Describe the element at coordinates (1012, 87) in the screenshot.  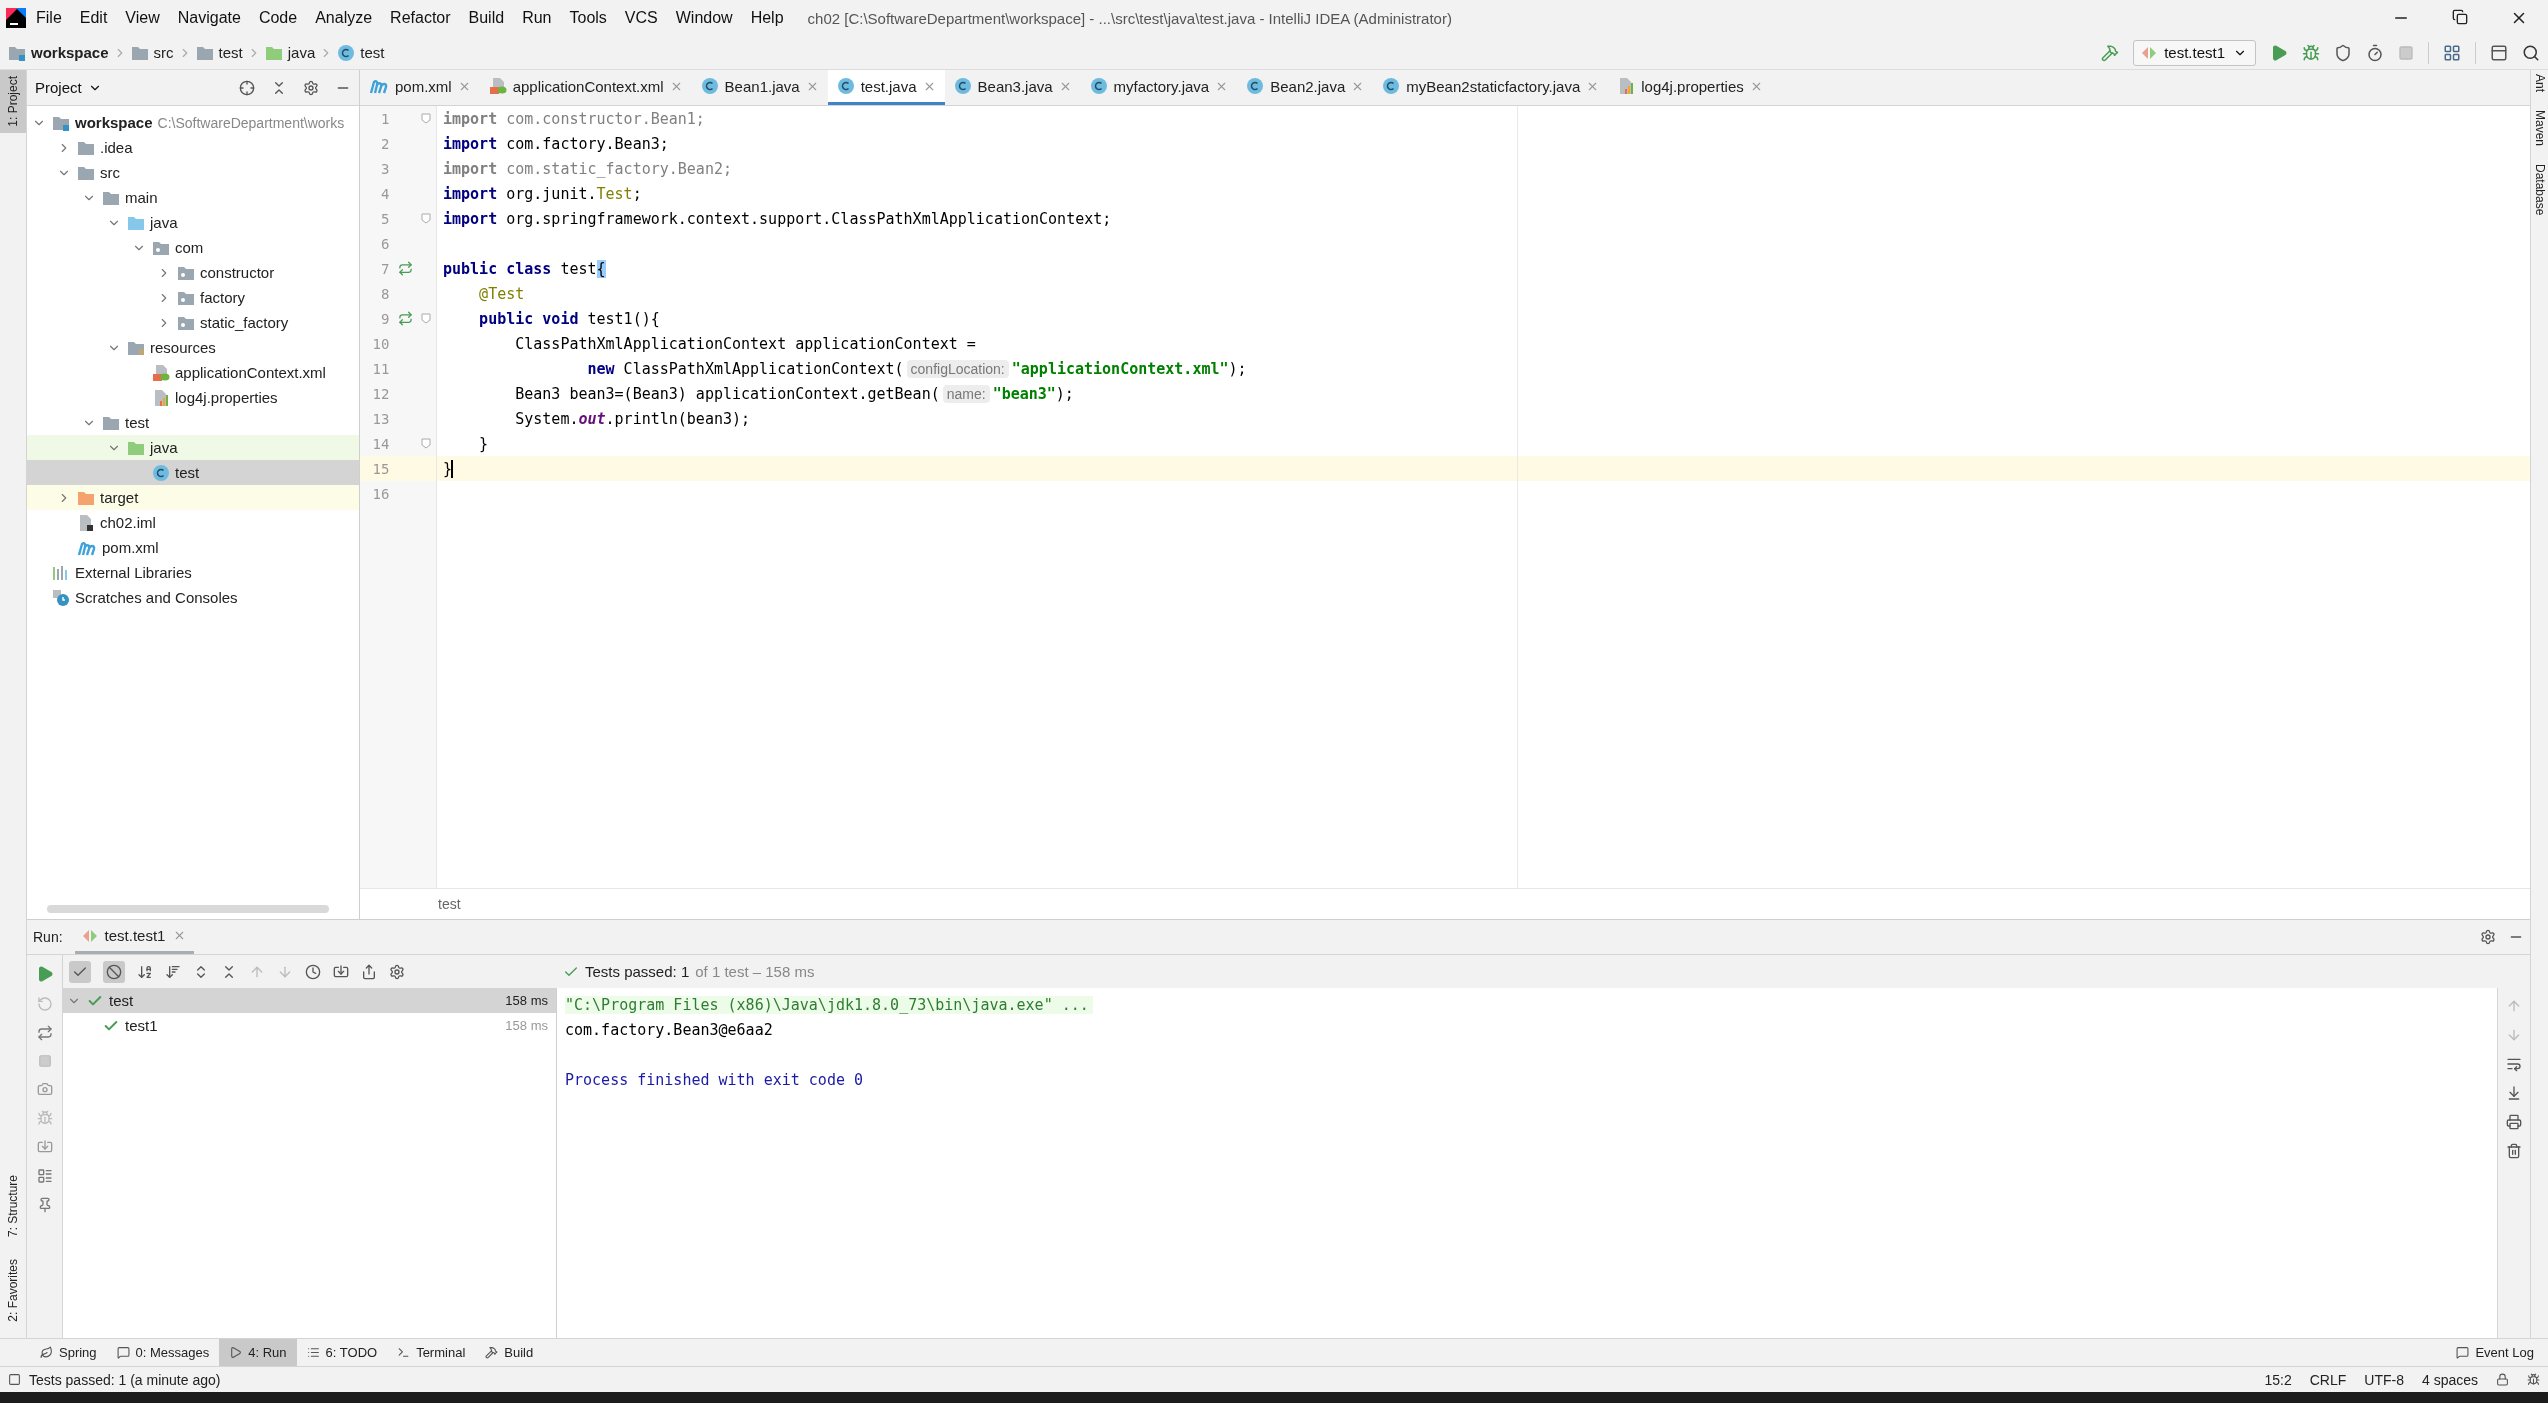
I see `editor-tab: Bean3.java` at that location.